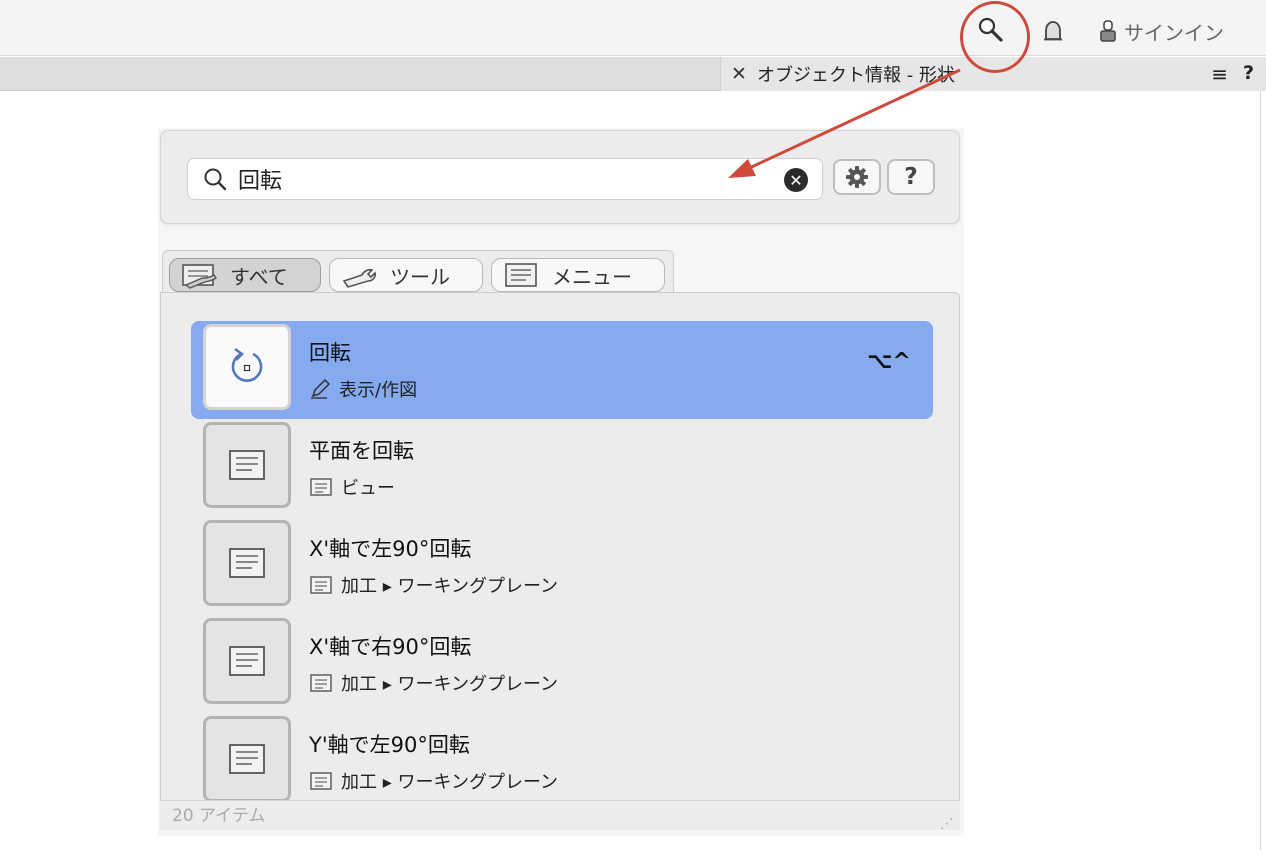 The image size is (1266, 850). What do you see at coordinates (1174, 32) in the screenshot?
I see `signin-label: サインイン` at bounding box center [1174, 32].